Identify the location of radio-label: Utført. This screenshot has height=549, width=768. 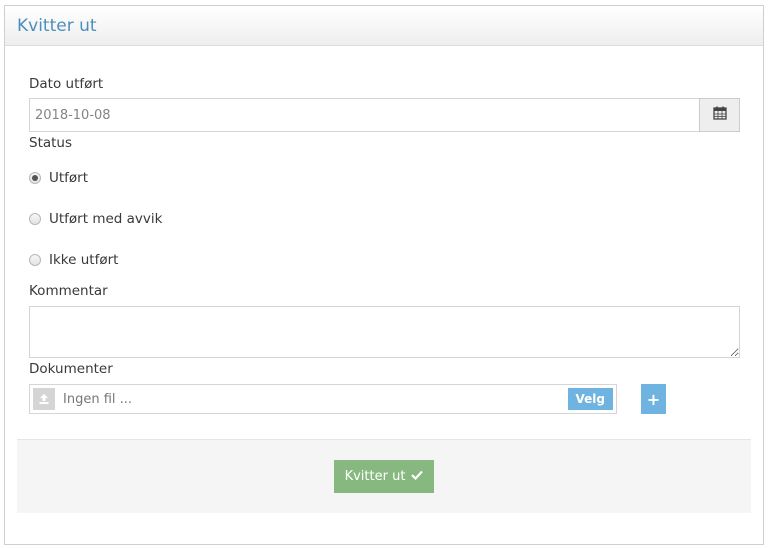
(69, 178).